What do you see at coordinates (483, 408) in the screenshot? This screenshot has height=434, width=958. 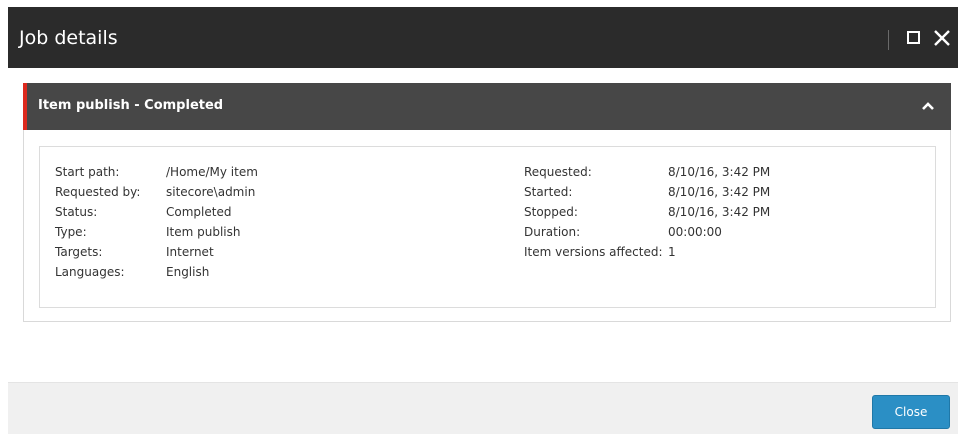 I see `dialog-footer: Close` at bounding box center [483, 408].